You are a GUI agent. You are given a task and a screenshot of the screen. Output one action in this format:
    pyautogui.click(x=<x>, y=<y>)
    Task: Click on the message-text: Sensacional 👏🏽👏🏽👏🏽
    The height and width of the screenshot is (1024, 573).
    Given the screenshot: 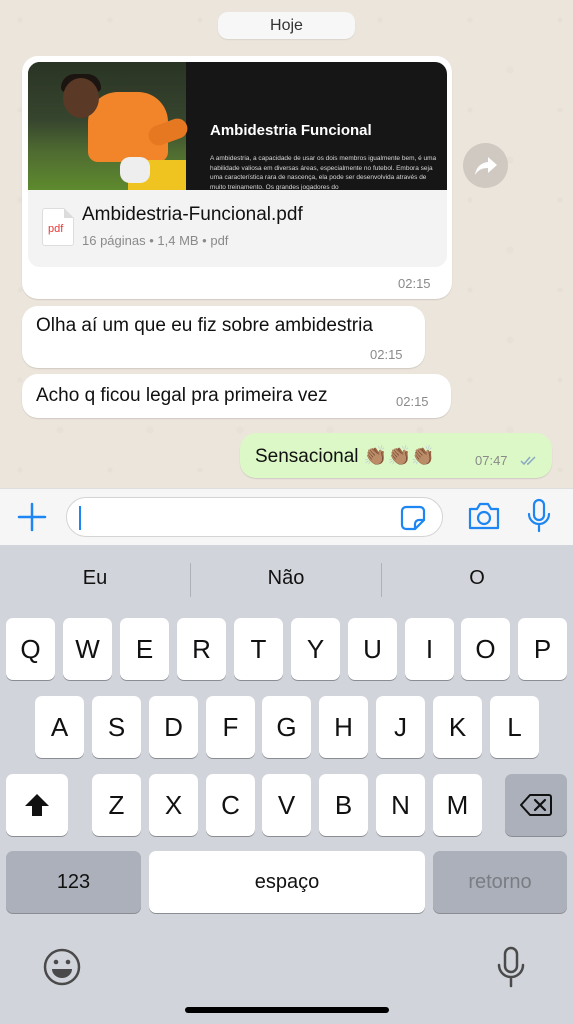 What is the action you would take?
    pyautogui.click(x=345, y=456)
    